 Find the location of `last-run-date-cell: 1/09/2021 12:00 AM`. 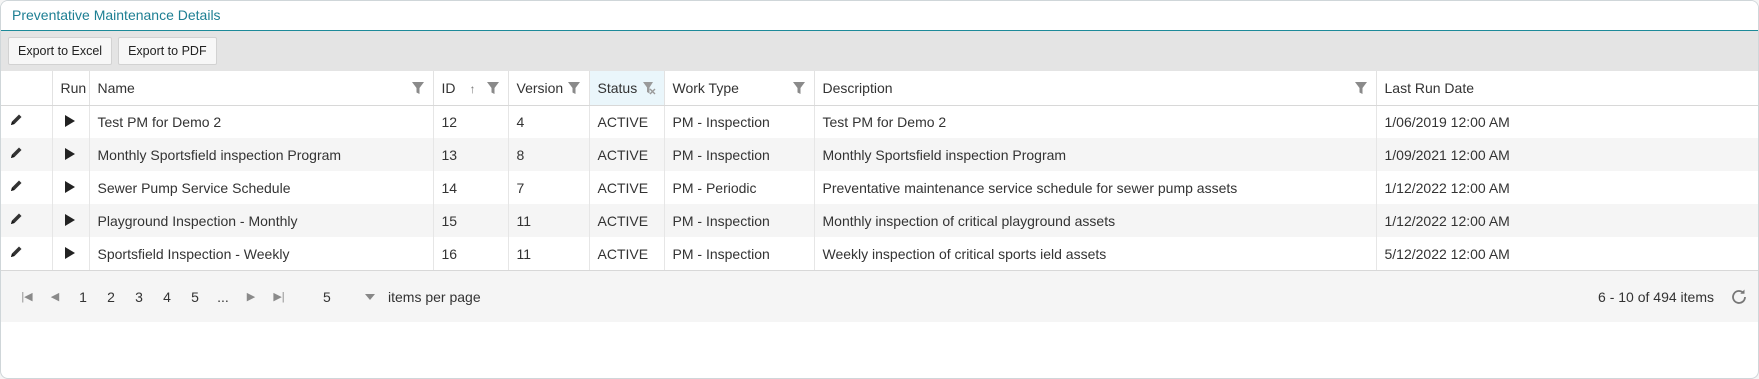

last-run-date-cell: 1/09/2021 12:00 AM is located at coordinates (1567, 154).